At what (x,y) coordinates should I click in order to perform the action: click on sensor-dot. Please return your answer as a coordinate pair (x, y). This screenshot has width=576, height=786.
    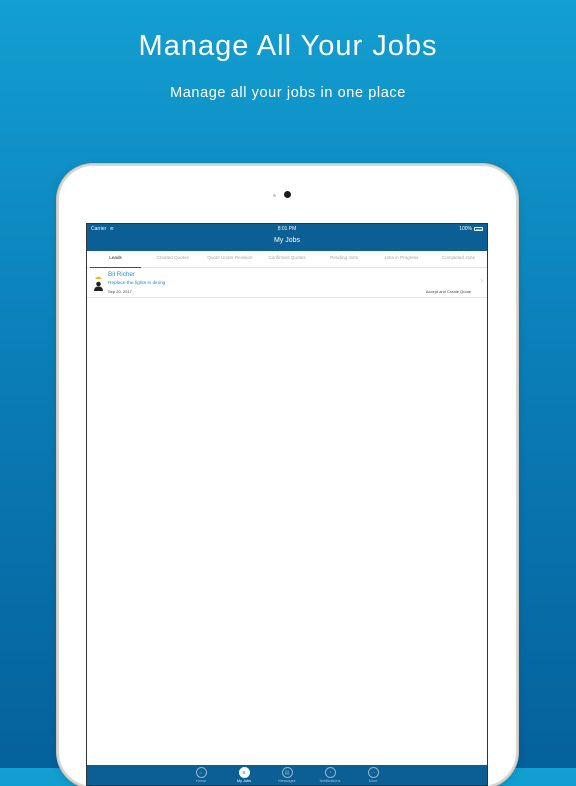
    Looking at the image, I should click on (274, 195).